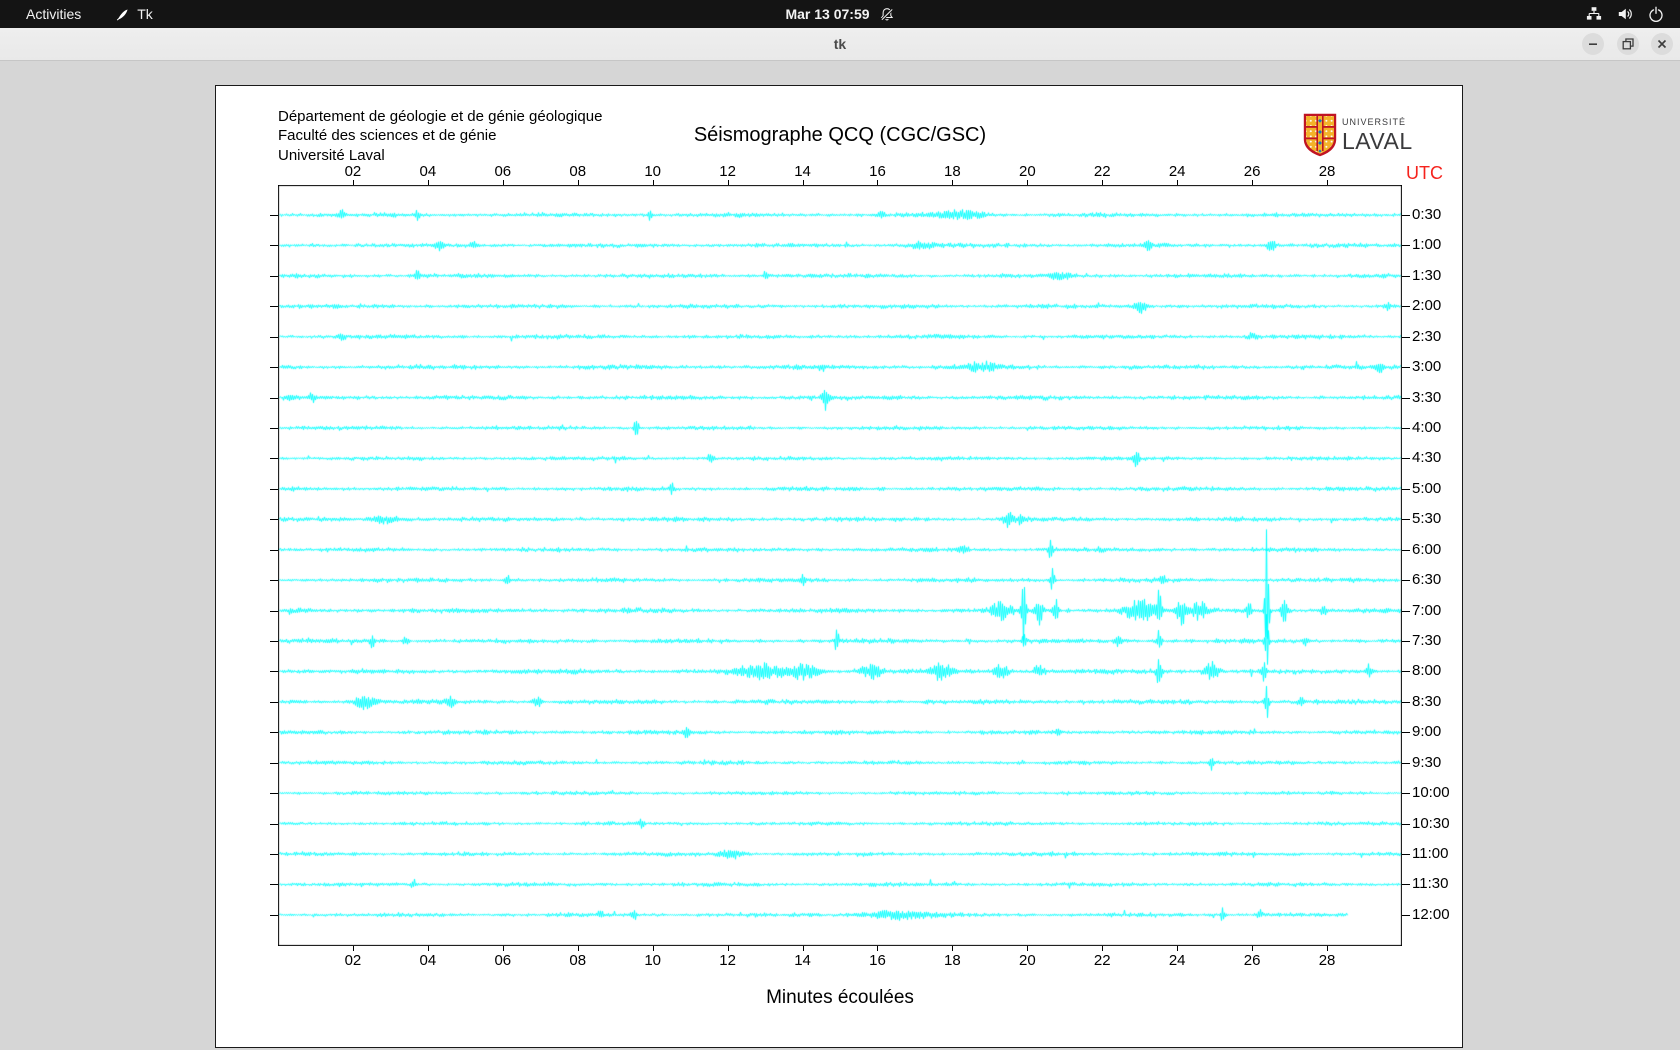 This screenshot has height=1050, width=1680. What do you see at coordinates (1593, 44) in the screenshot?
I see `minimize-button` at bounding box center [1593, 44].